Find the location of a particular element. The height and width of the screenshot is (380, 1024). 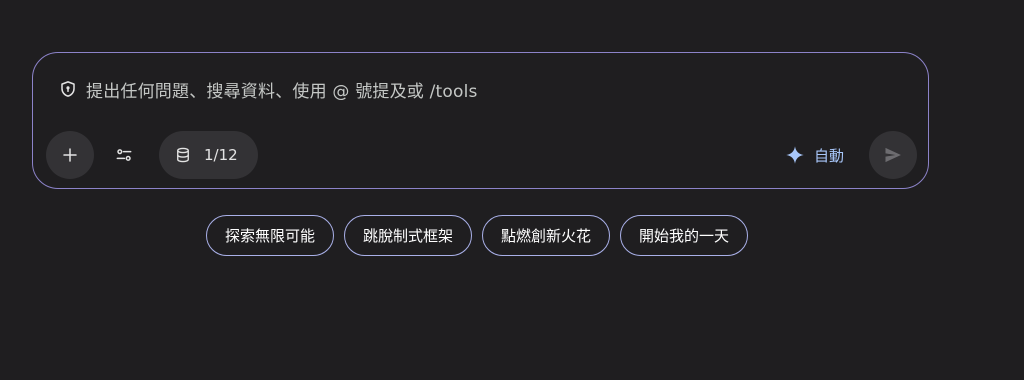

prompt-placeholder: 提出任何問題、搜尋資料、使用 @ 號提及或 /tools is located at coordinates (282, 89).